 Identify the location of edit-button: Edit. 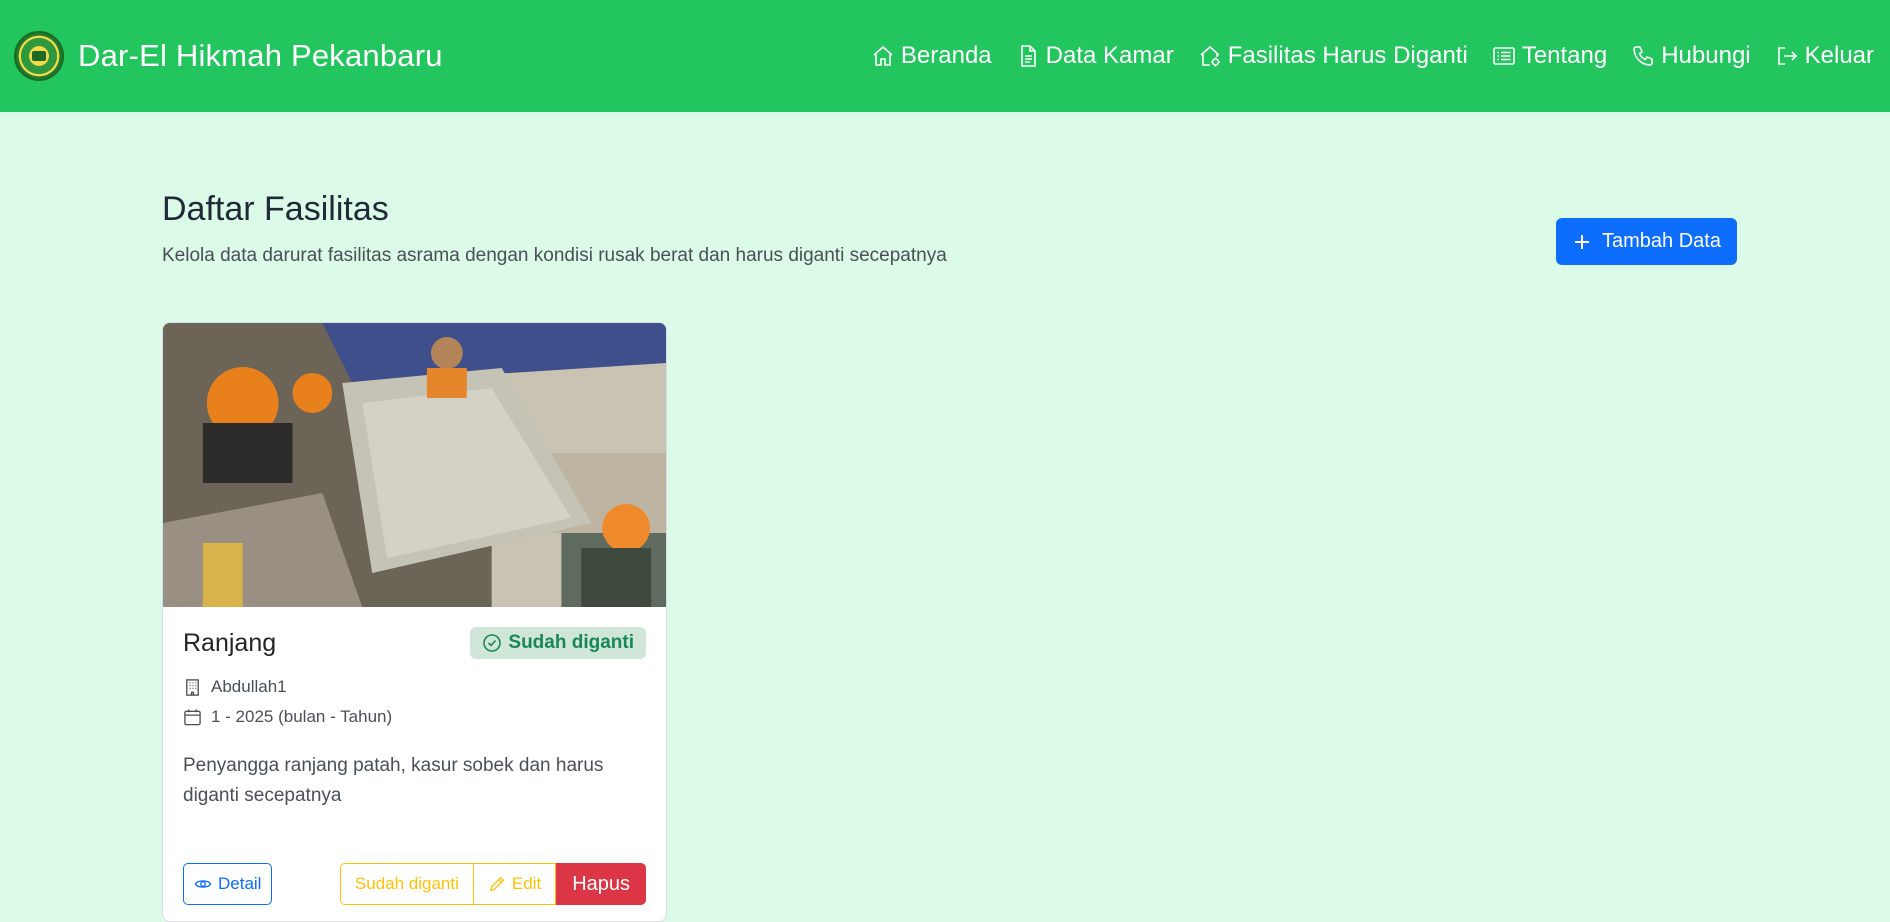
(515, 884).